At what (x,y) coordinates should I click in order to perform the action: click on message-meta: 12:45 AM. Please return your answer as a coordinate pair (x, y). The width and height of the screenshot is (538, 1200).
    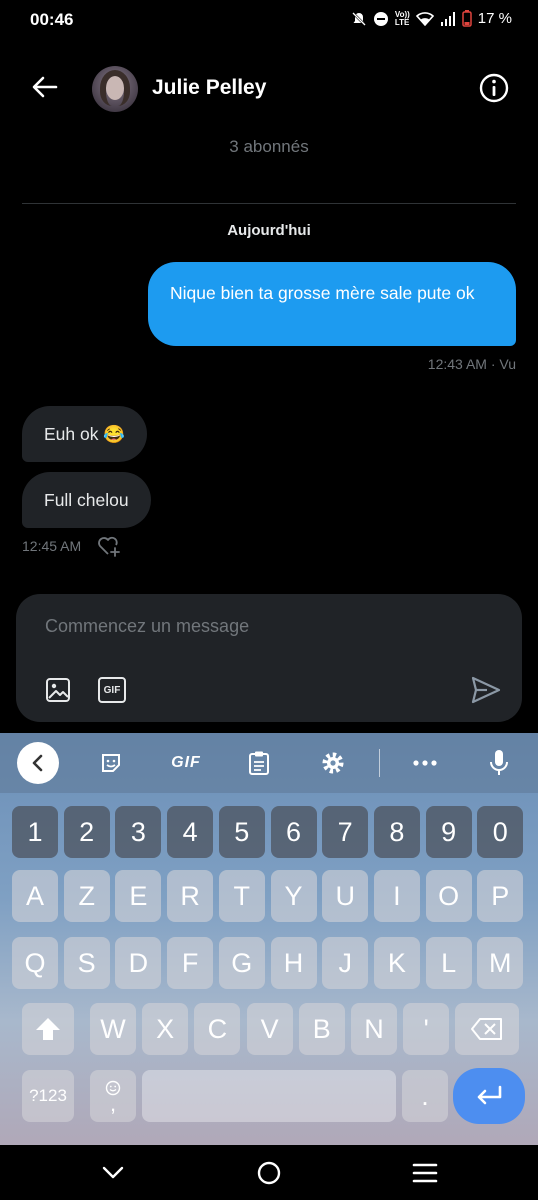
    Looking at the image, I should click on (52, 546).